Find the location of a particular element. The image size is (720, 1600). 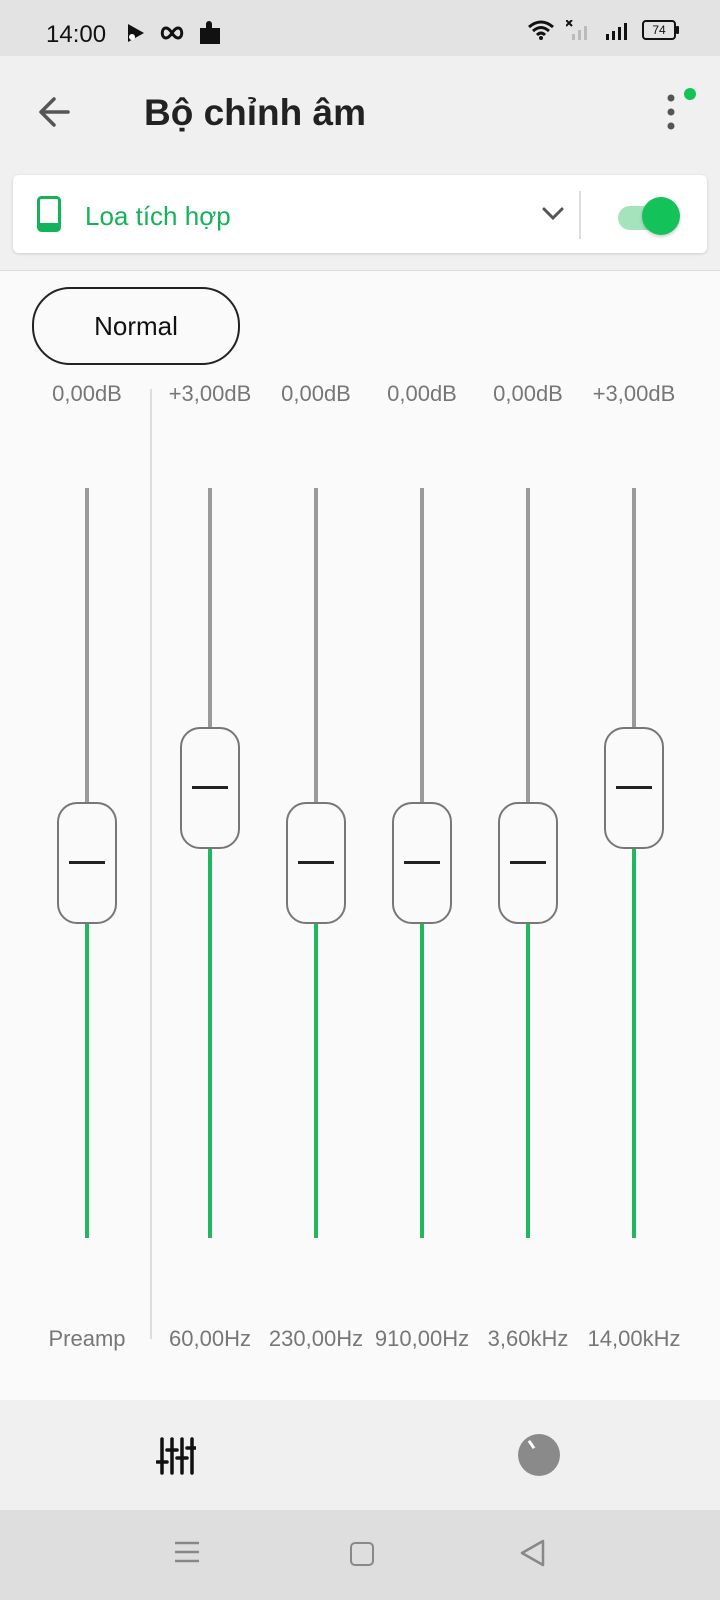

equalizer-sliders-icon is located at coordinates (176, 1456).